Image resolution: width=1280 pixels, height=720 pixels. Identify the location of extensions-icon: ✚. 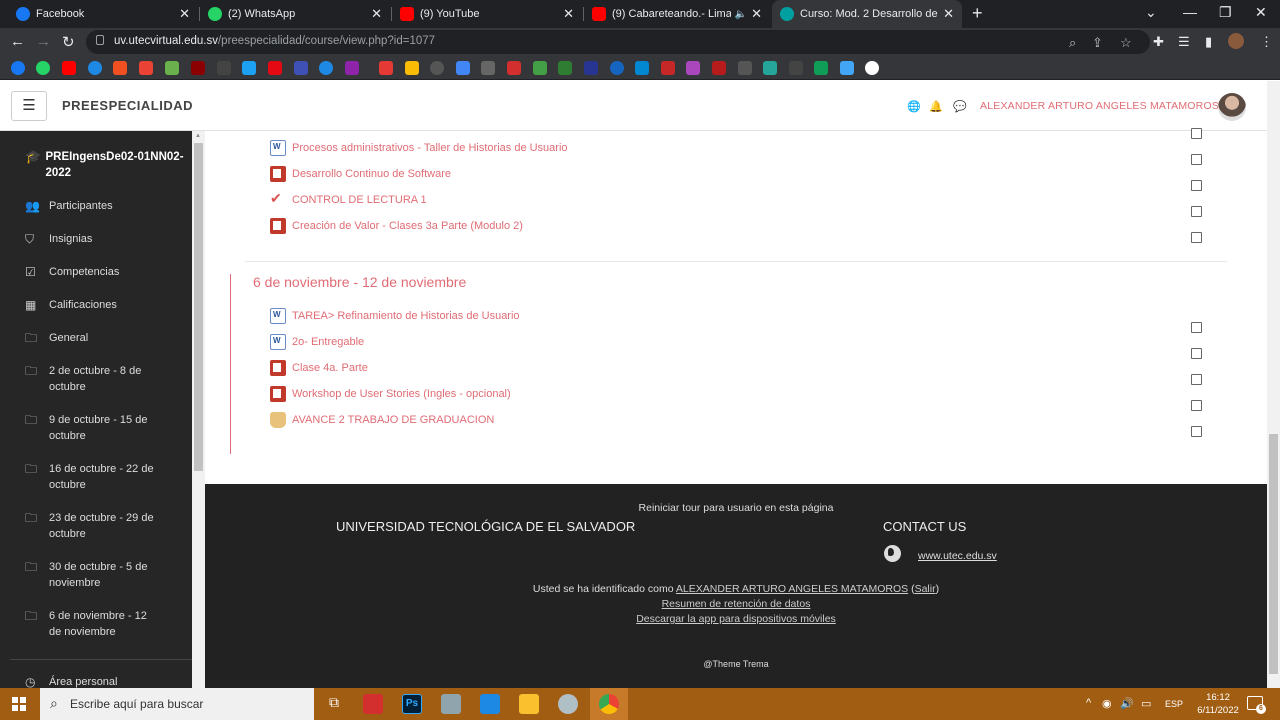
(1158, 42).